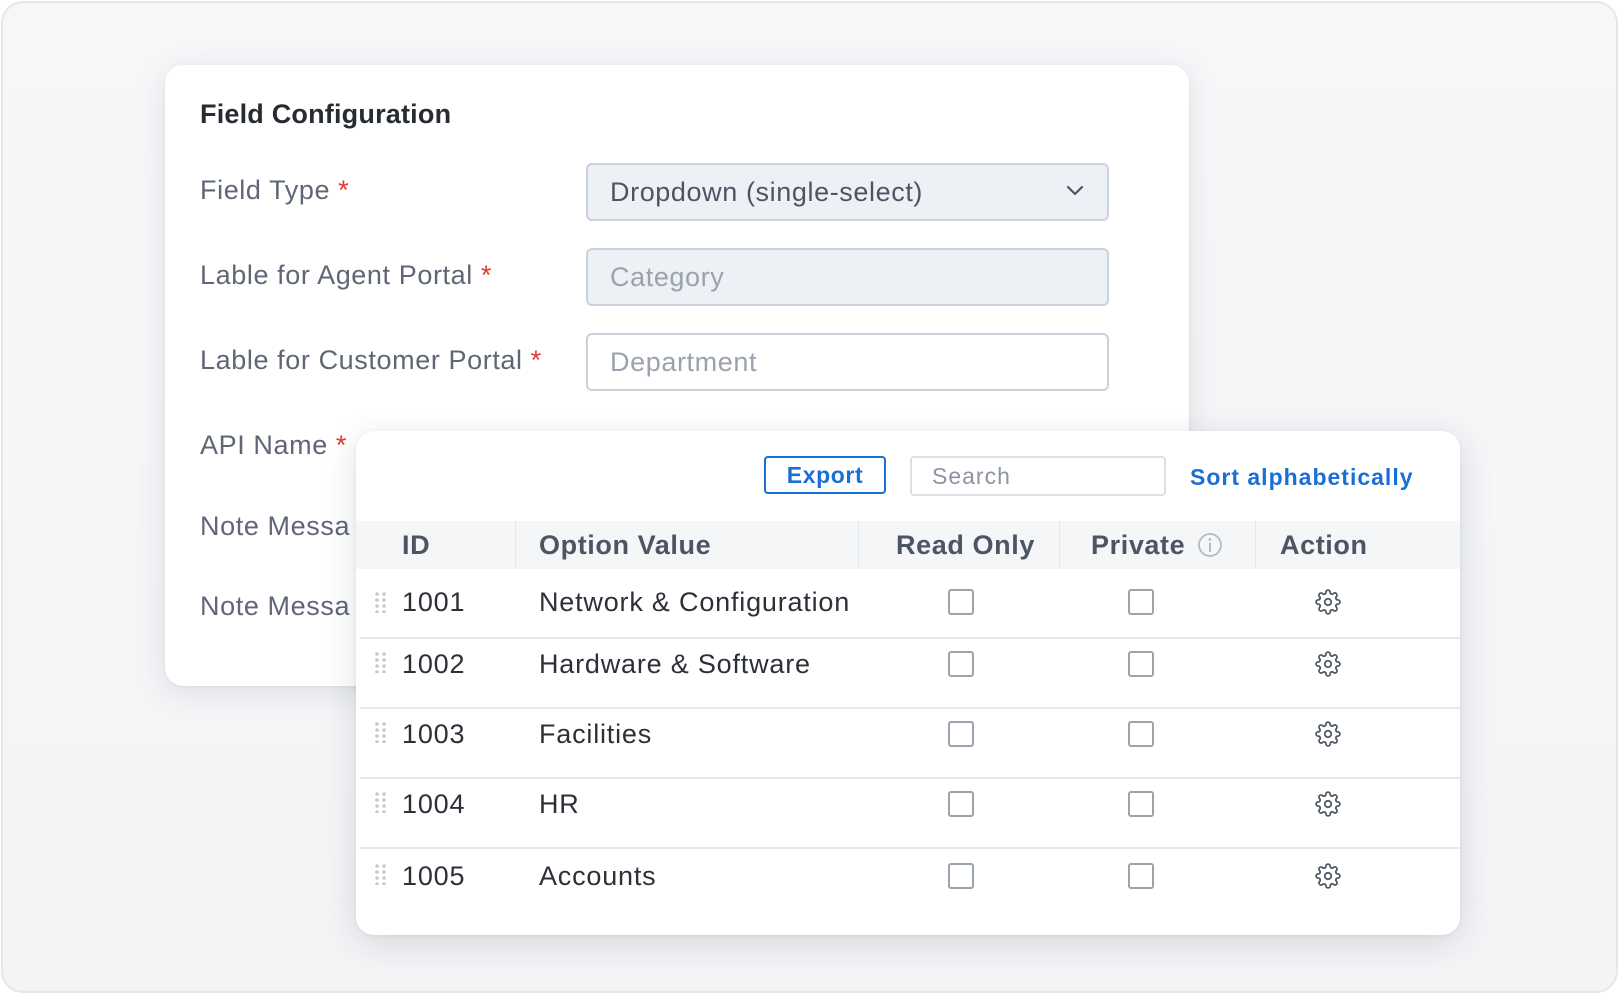 The width and height of the screenshot is (1618, 993). I want to click on api-name-label: API Name *, so click(273, 445).